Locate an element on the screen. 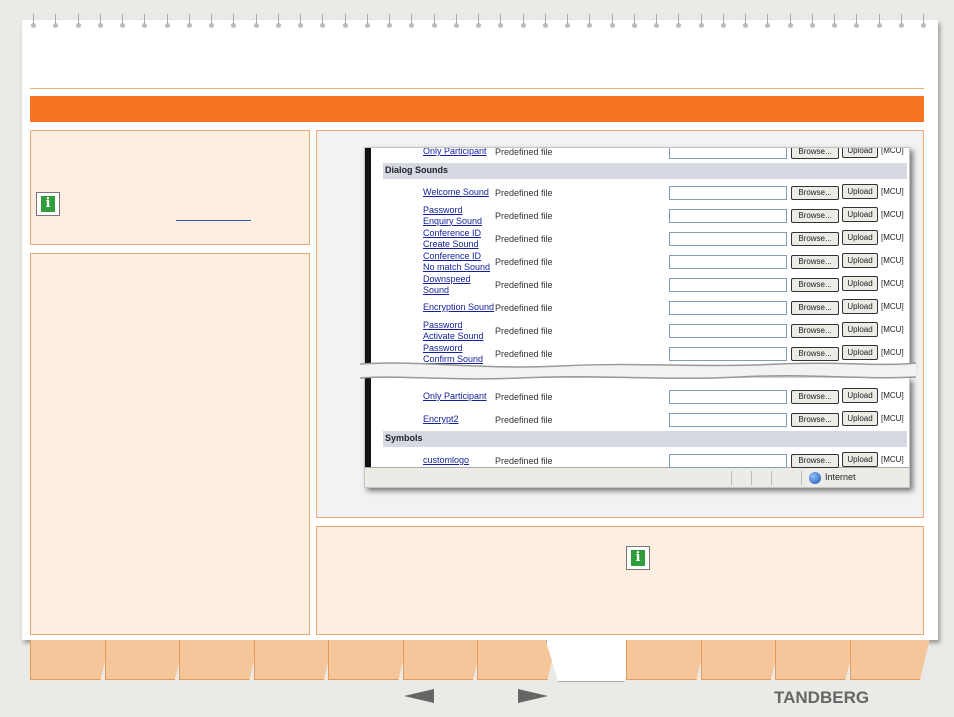 This screenshot has height=717, width=954. globe-icon is located at coordinates (815, 478).